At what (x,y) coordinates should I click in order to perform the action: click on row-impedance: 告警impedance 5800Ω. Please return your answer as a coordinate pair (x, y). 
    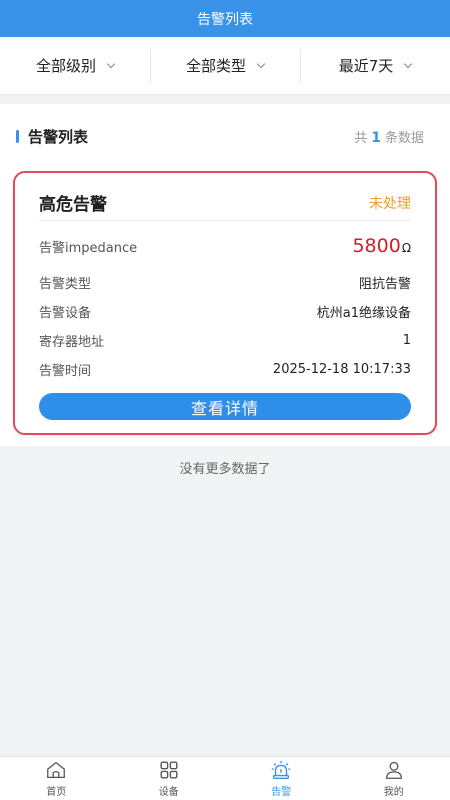
    Looking at the image, I should click on (225, 246).